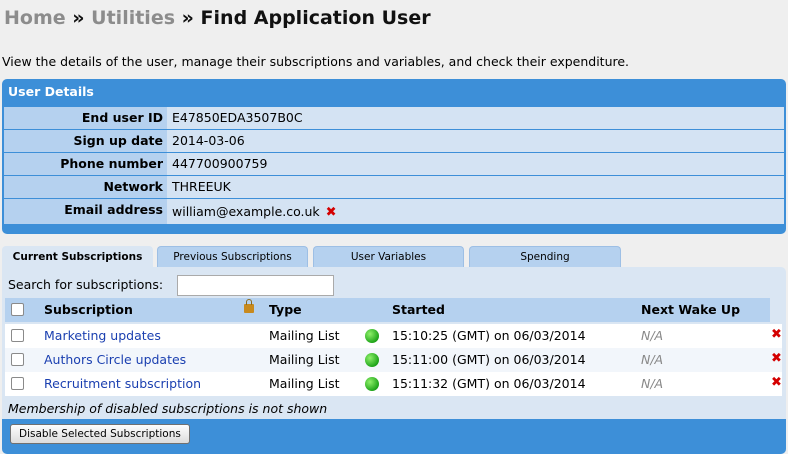 This screenshot has width=788, height=454. I want to click on detail-label: End user ID, so click(85, 118).